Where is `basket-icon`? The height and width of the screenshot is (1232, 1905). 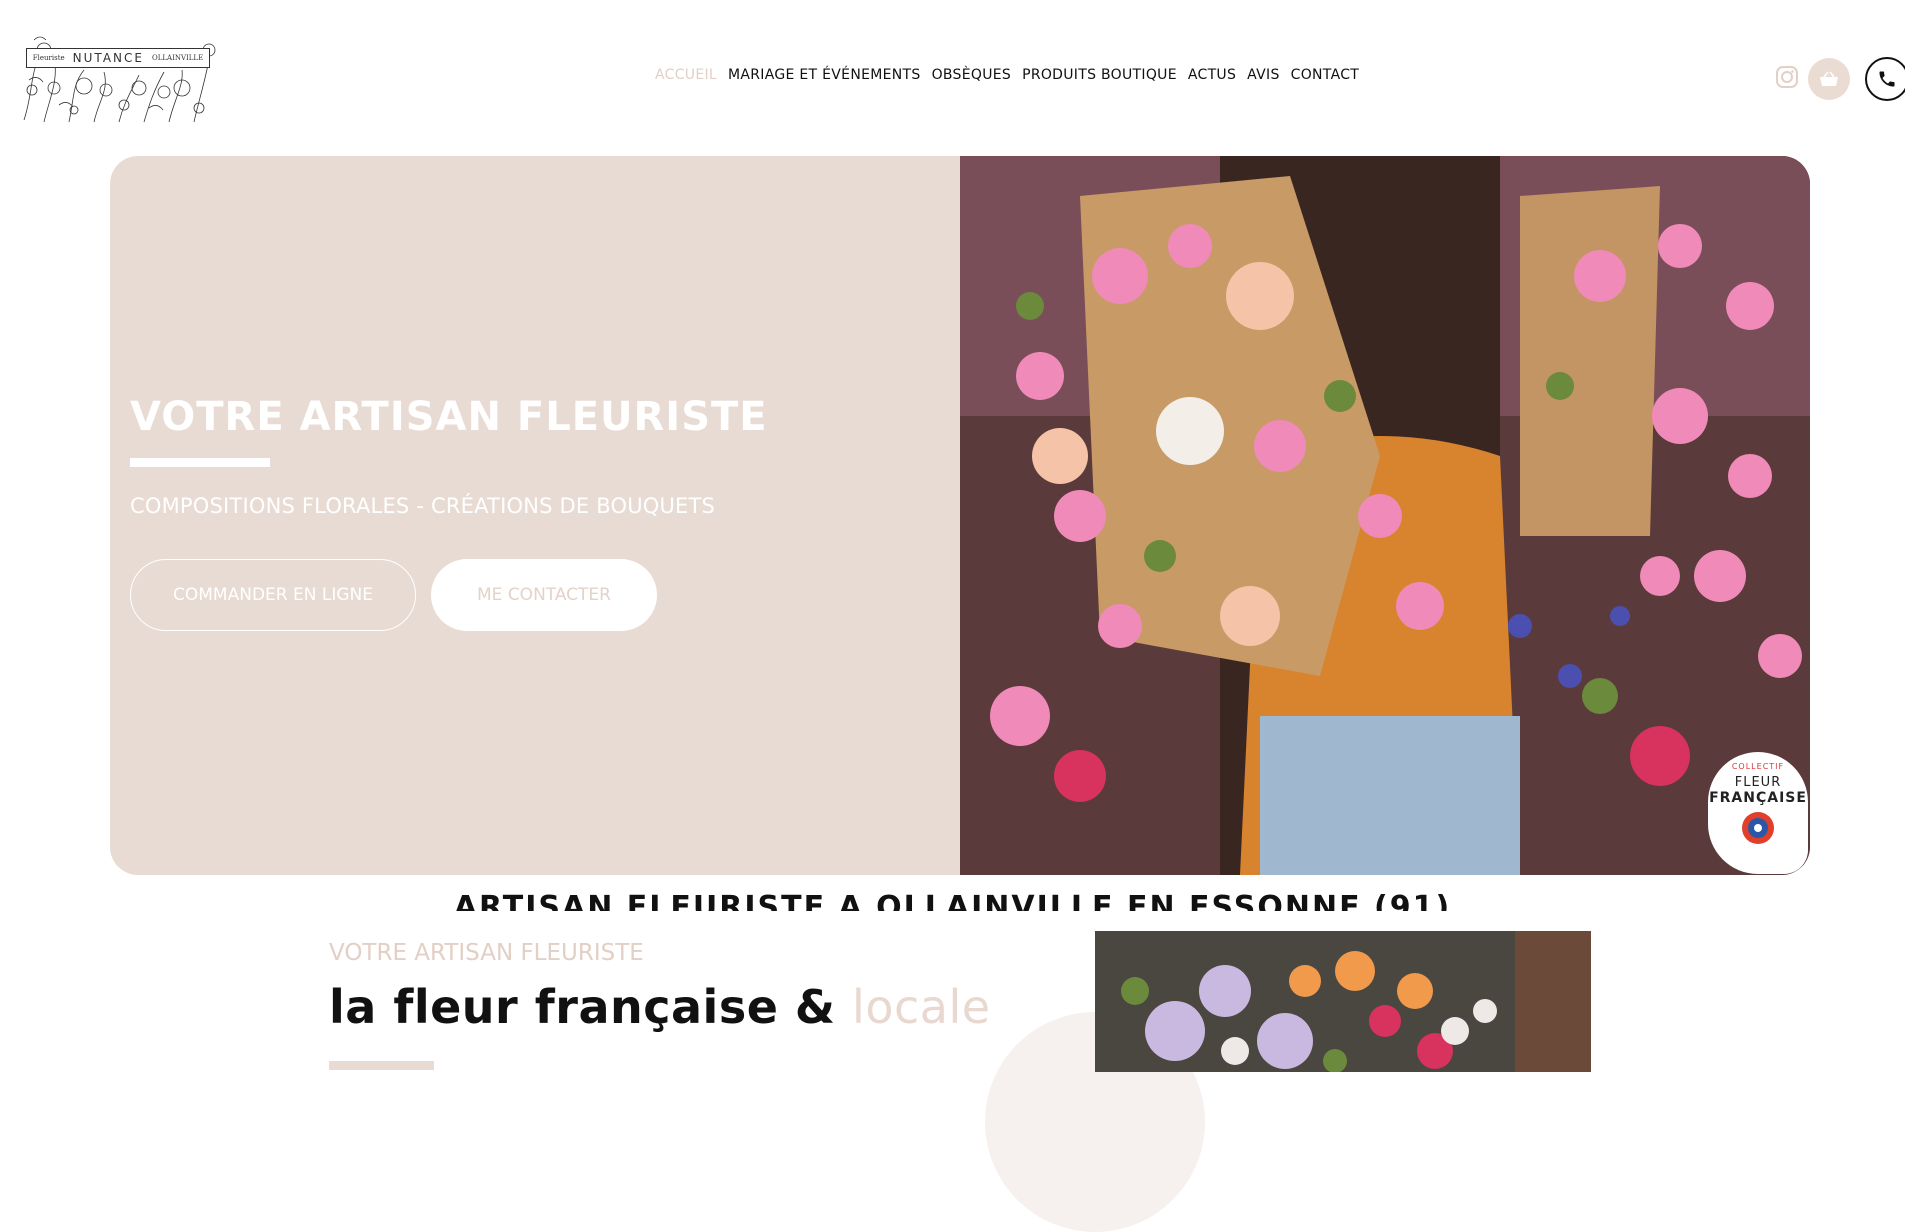 basket-icon is located at coordinates (1829, 78).